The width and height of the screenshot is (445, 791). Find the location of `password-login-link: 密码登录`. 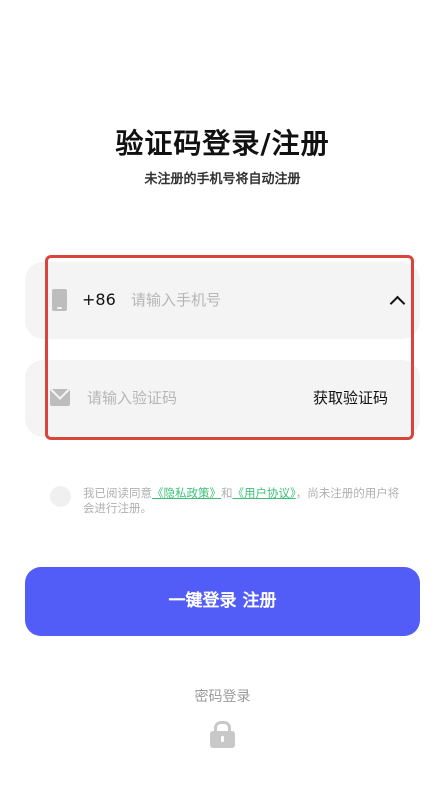

password-login-link: 密码登录 is located at coordinates (222, 696).